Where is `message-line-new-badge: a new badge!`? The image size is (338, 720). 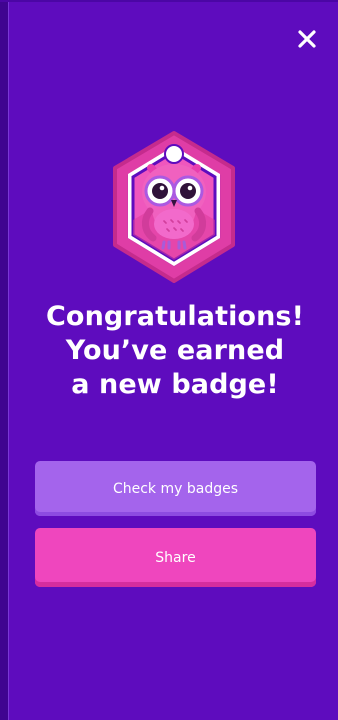 message-line-new-badge: a new badge! is located at coordinates (175, 384).